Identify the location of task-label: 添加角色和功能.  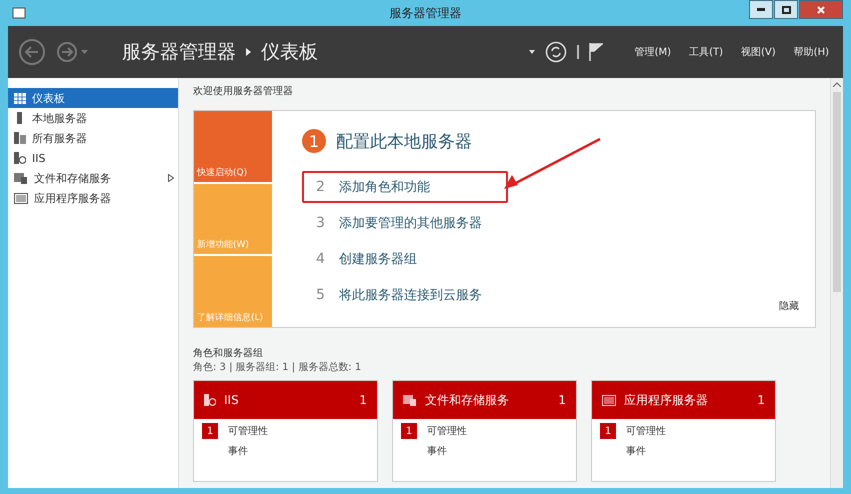
(384, 187).